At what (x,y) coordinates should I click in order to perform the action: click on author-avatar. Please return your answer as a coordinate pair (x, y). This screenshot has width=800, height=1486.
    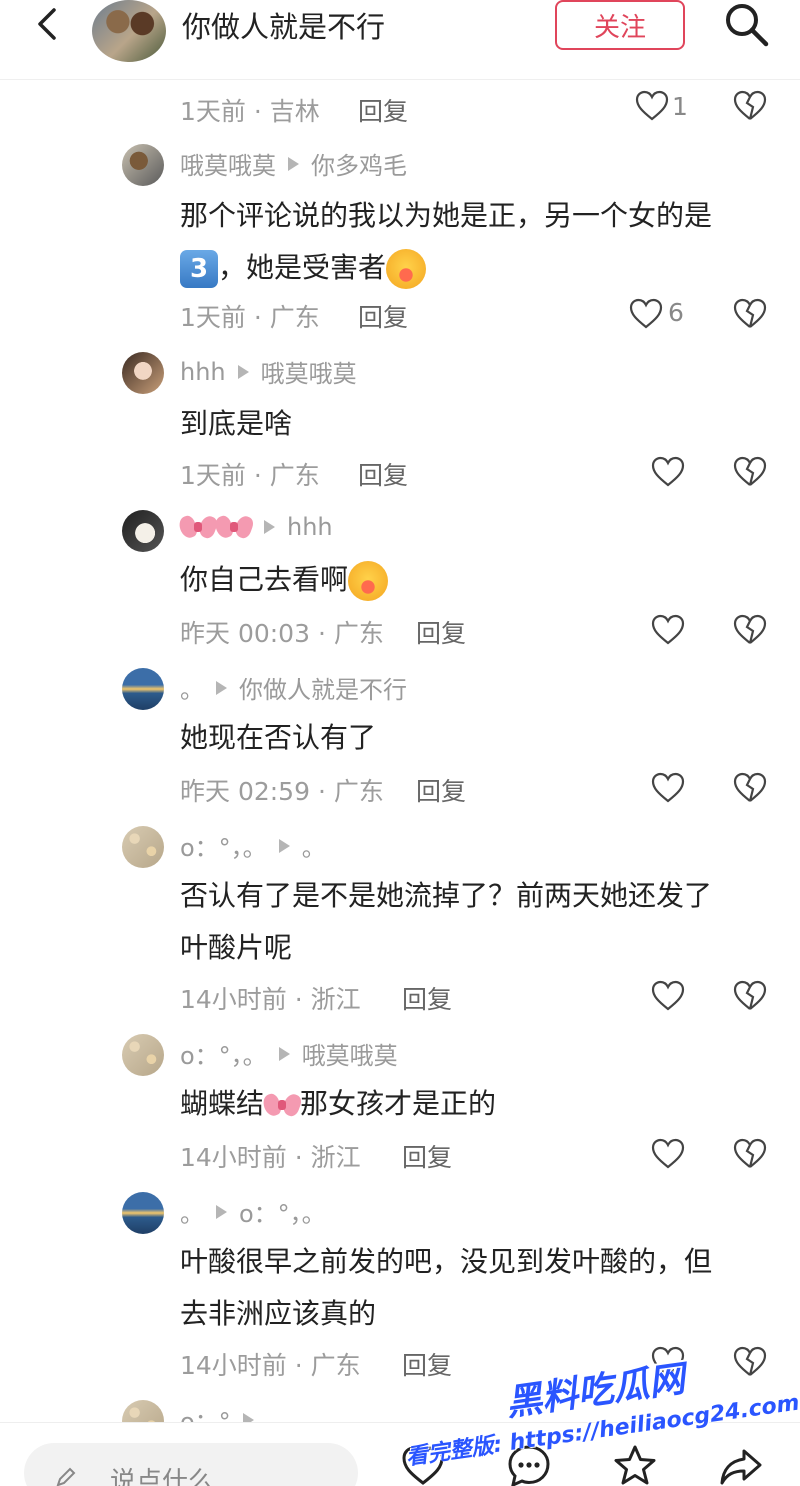
    Looking at the image, I should click on (129, 31).